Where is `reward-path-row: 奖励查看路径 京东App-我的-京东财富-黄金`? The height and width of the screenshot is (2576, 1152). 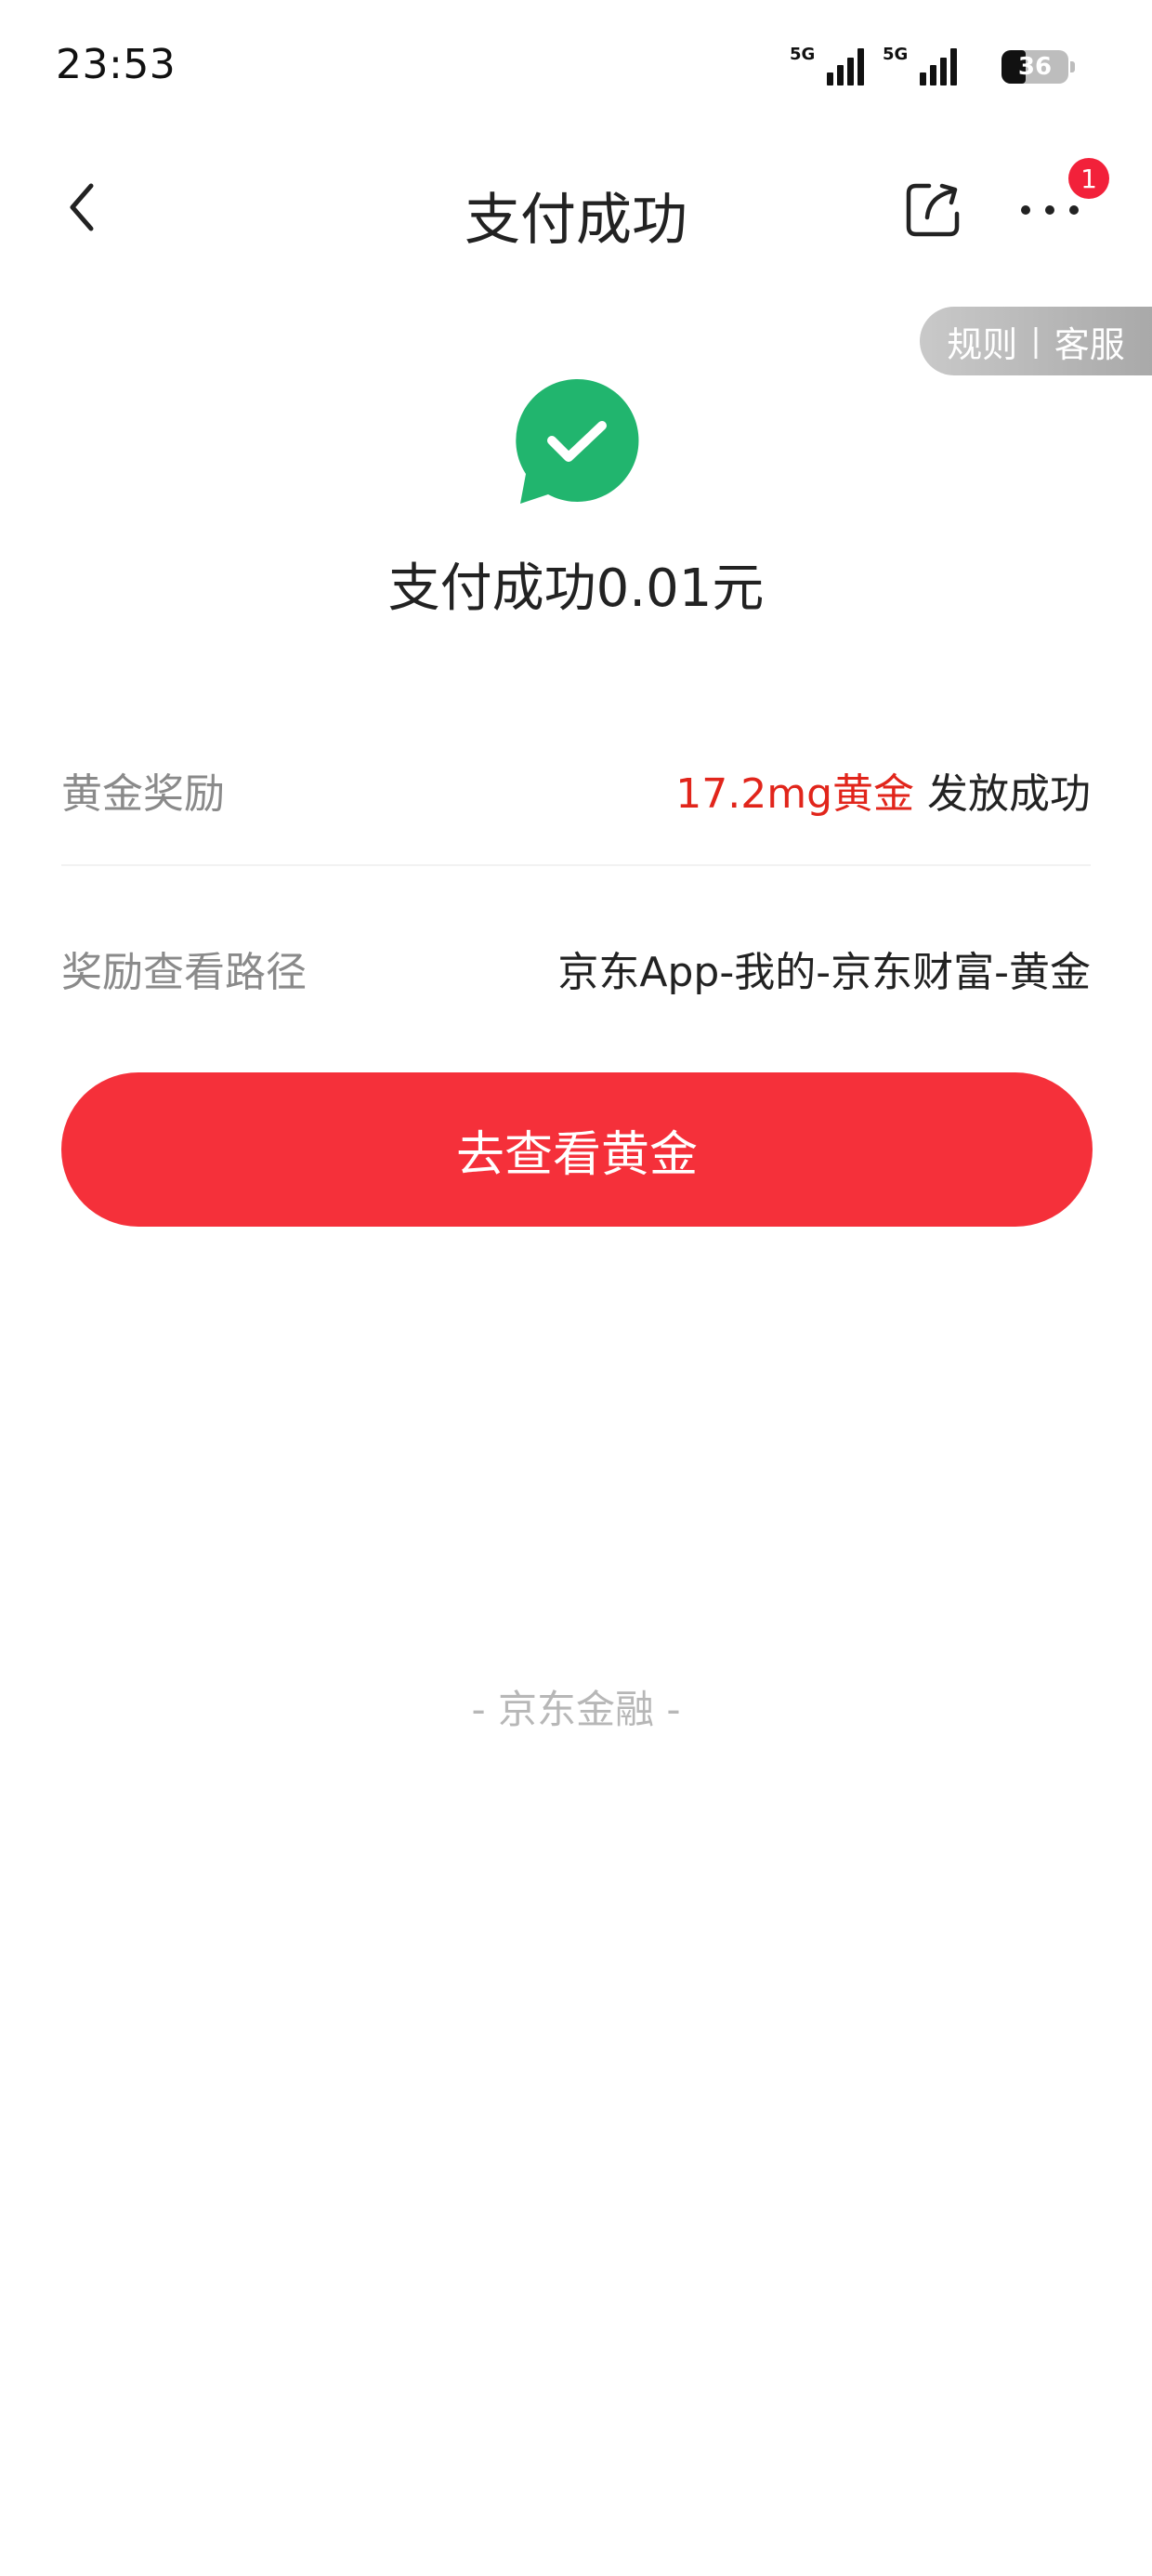
reward-path-row: 奖励查看路径 京东App-我的-京东财富-黄金 is located at coordinates (576, 964).